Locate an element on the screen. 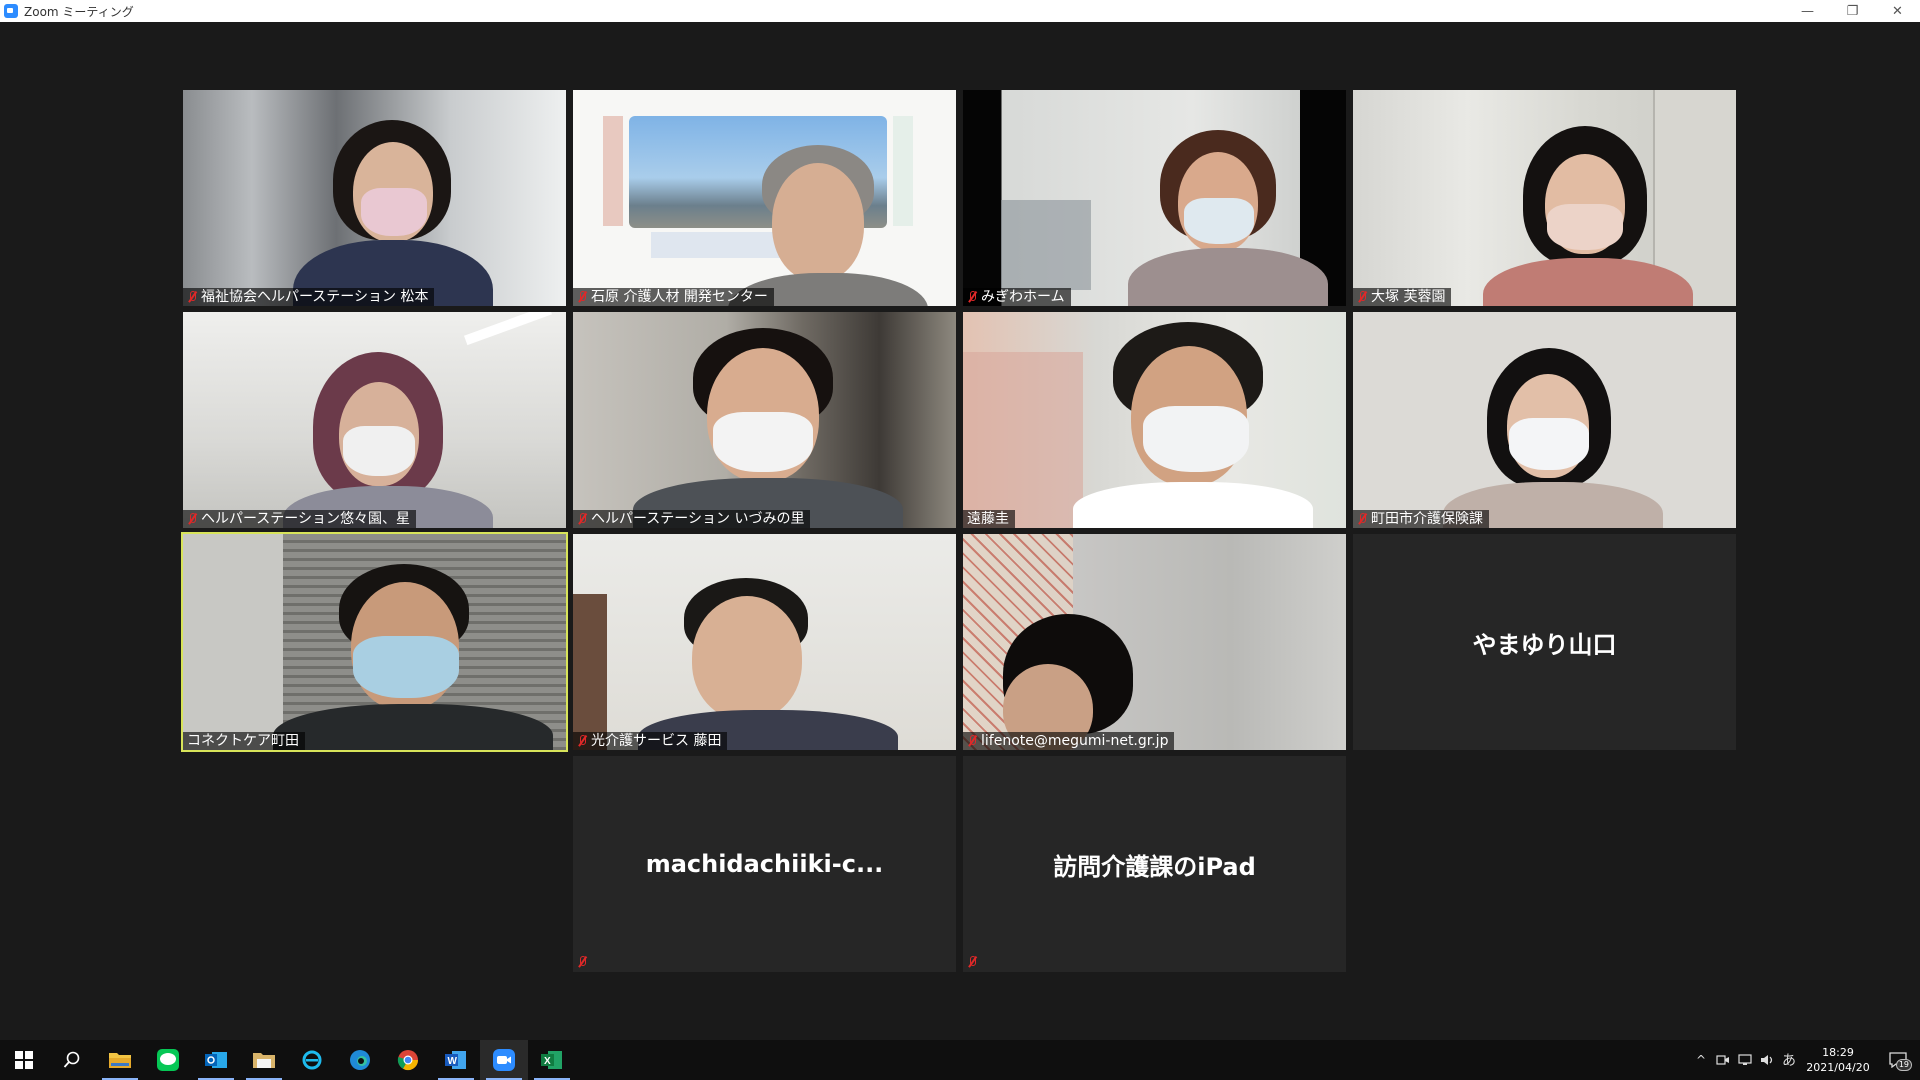  zoom-button is located at coordinates (504, 1060).